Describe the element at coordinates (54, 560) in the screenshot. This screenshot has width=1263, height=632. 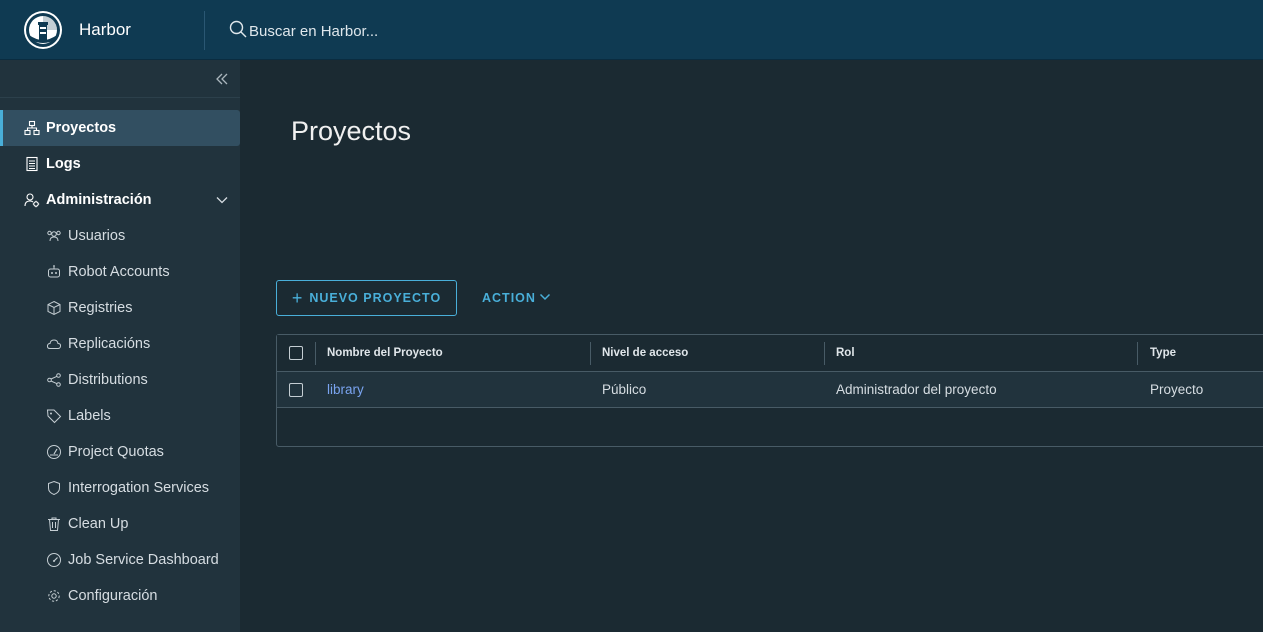
I see `dashboard-icon` at that location.